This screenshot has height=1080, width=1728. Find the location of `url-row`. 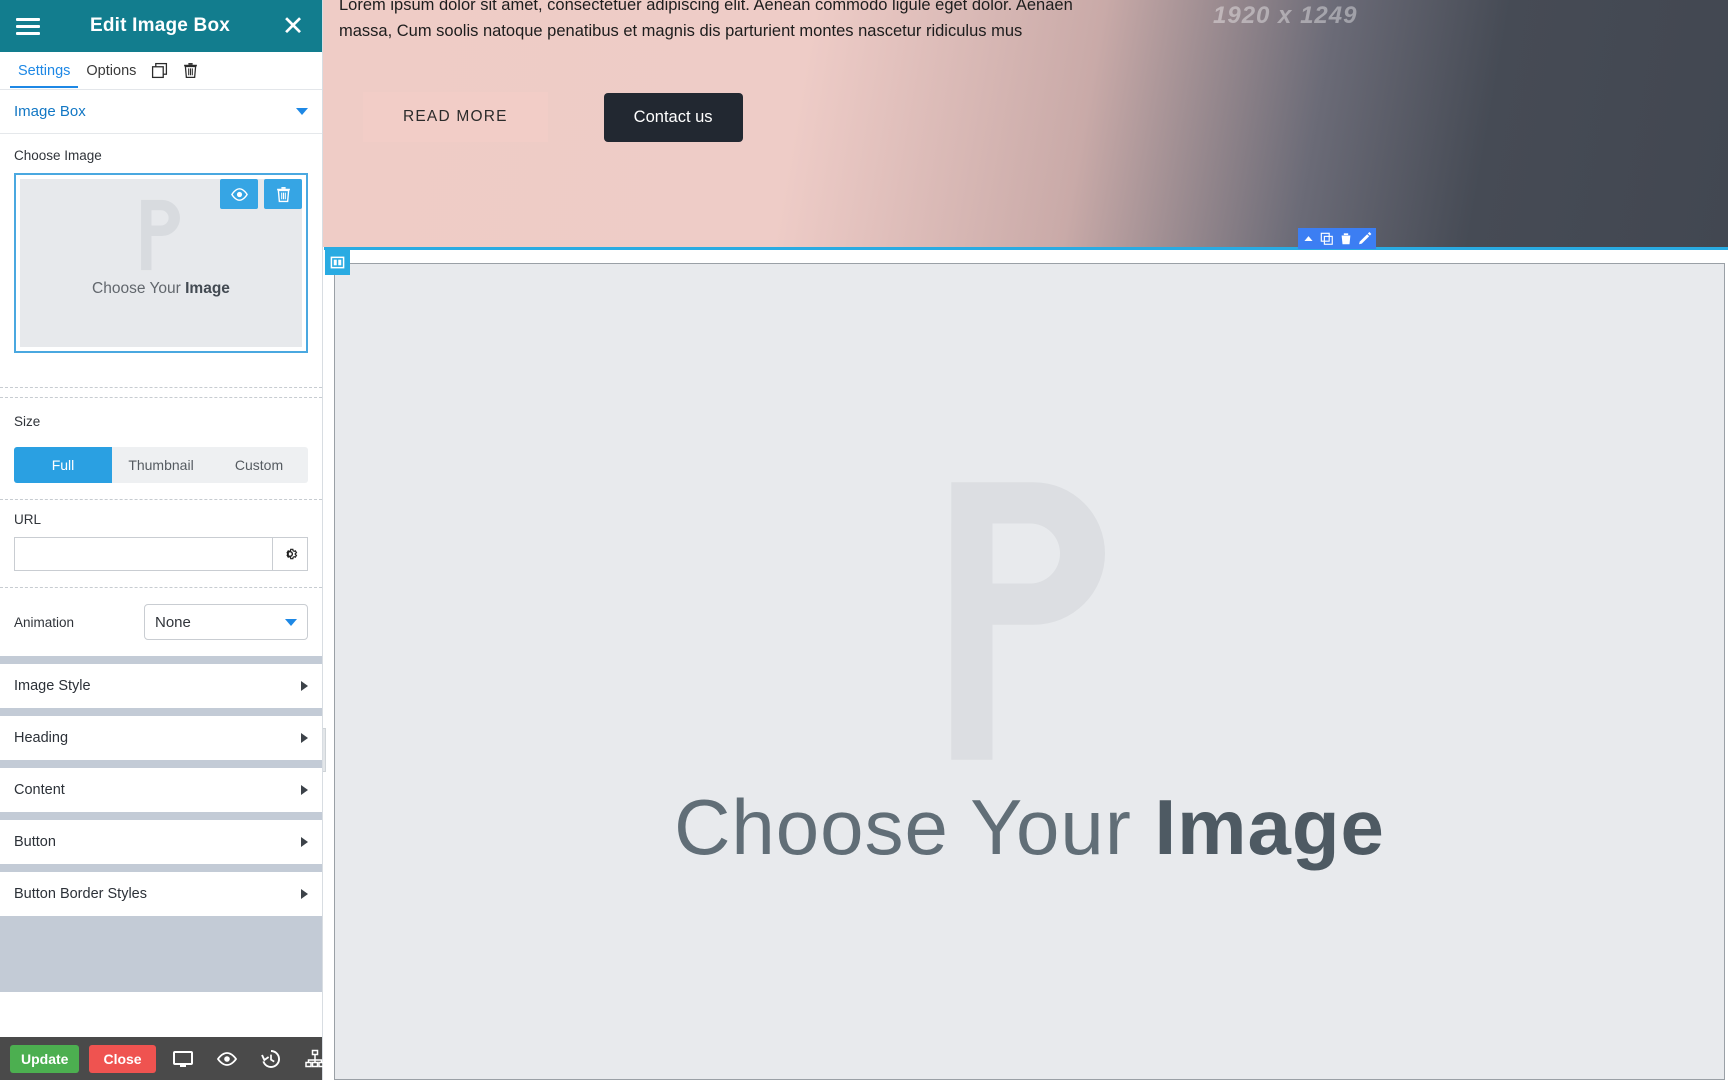

url-row is located at coordinates (161, 554).